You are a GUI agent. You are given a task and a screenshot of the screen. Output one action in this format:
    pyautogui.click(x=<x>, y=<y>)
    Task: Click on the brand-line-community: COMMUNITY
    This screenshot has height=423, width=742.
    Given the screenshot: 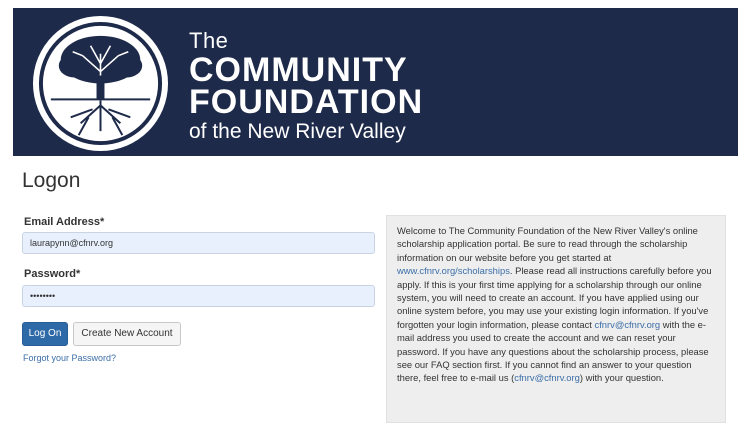 What is the action you would take?
    pyautogui.click(x=298, y=70)
    